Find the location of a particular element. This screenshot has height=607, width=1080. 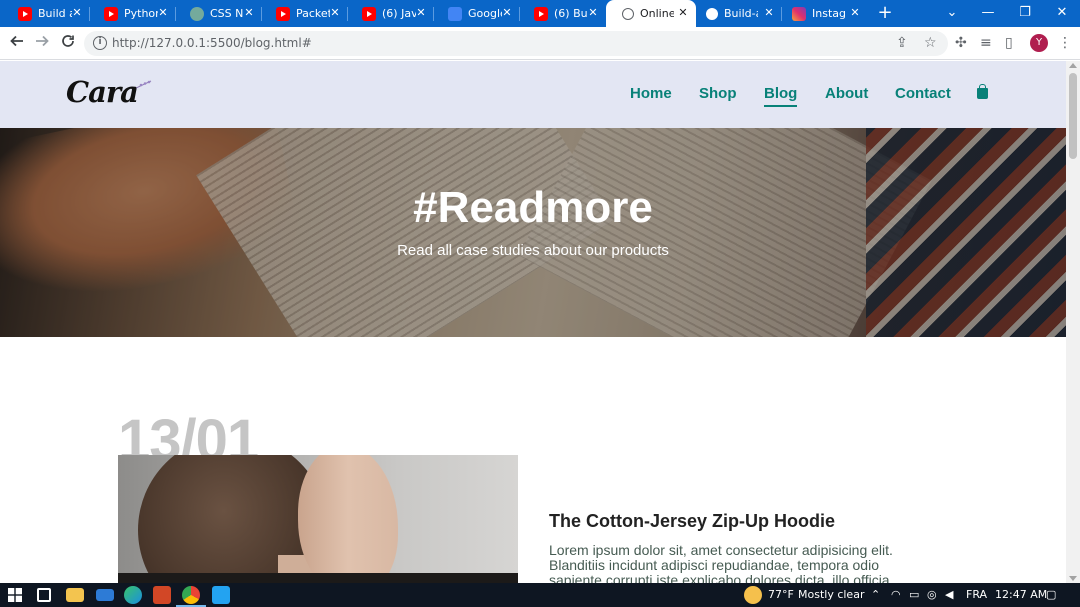

edge-icon is located at coordinates (133, 595).